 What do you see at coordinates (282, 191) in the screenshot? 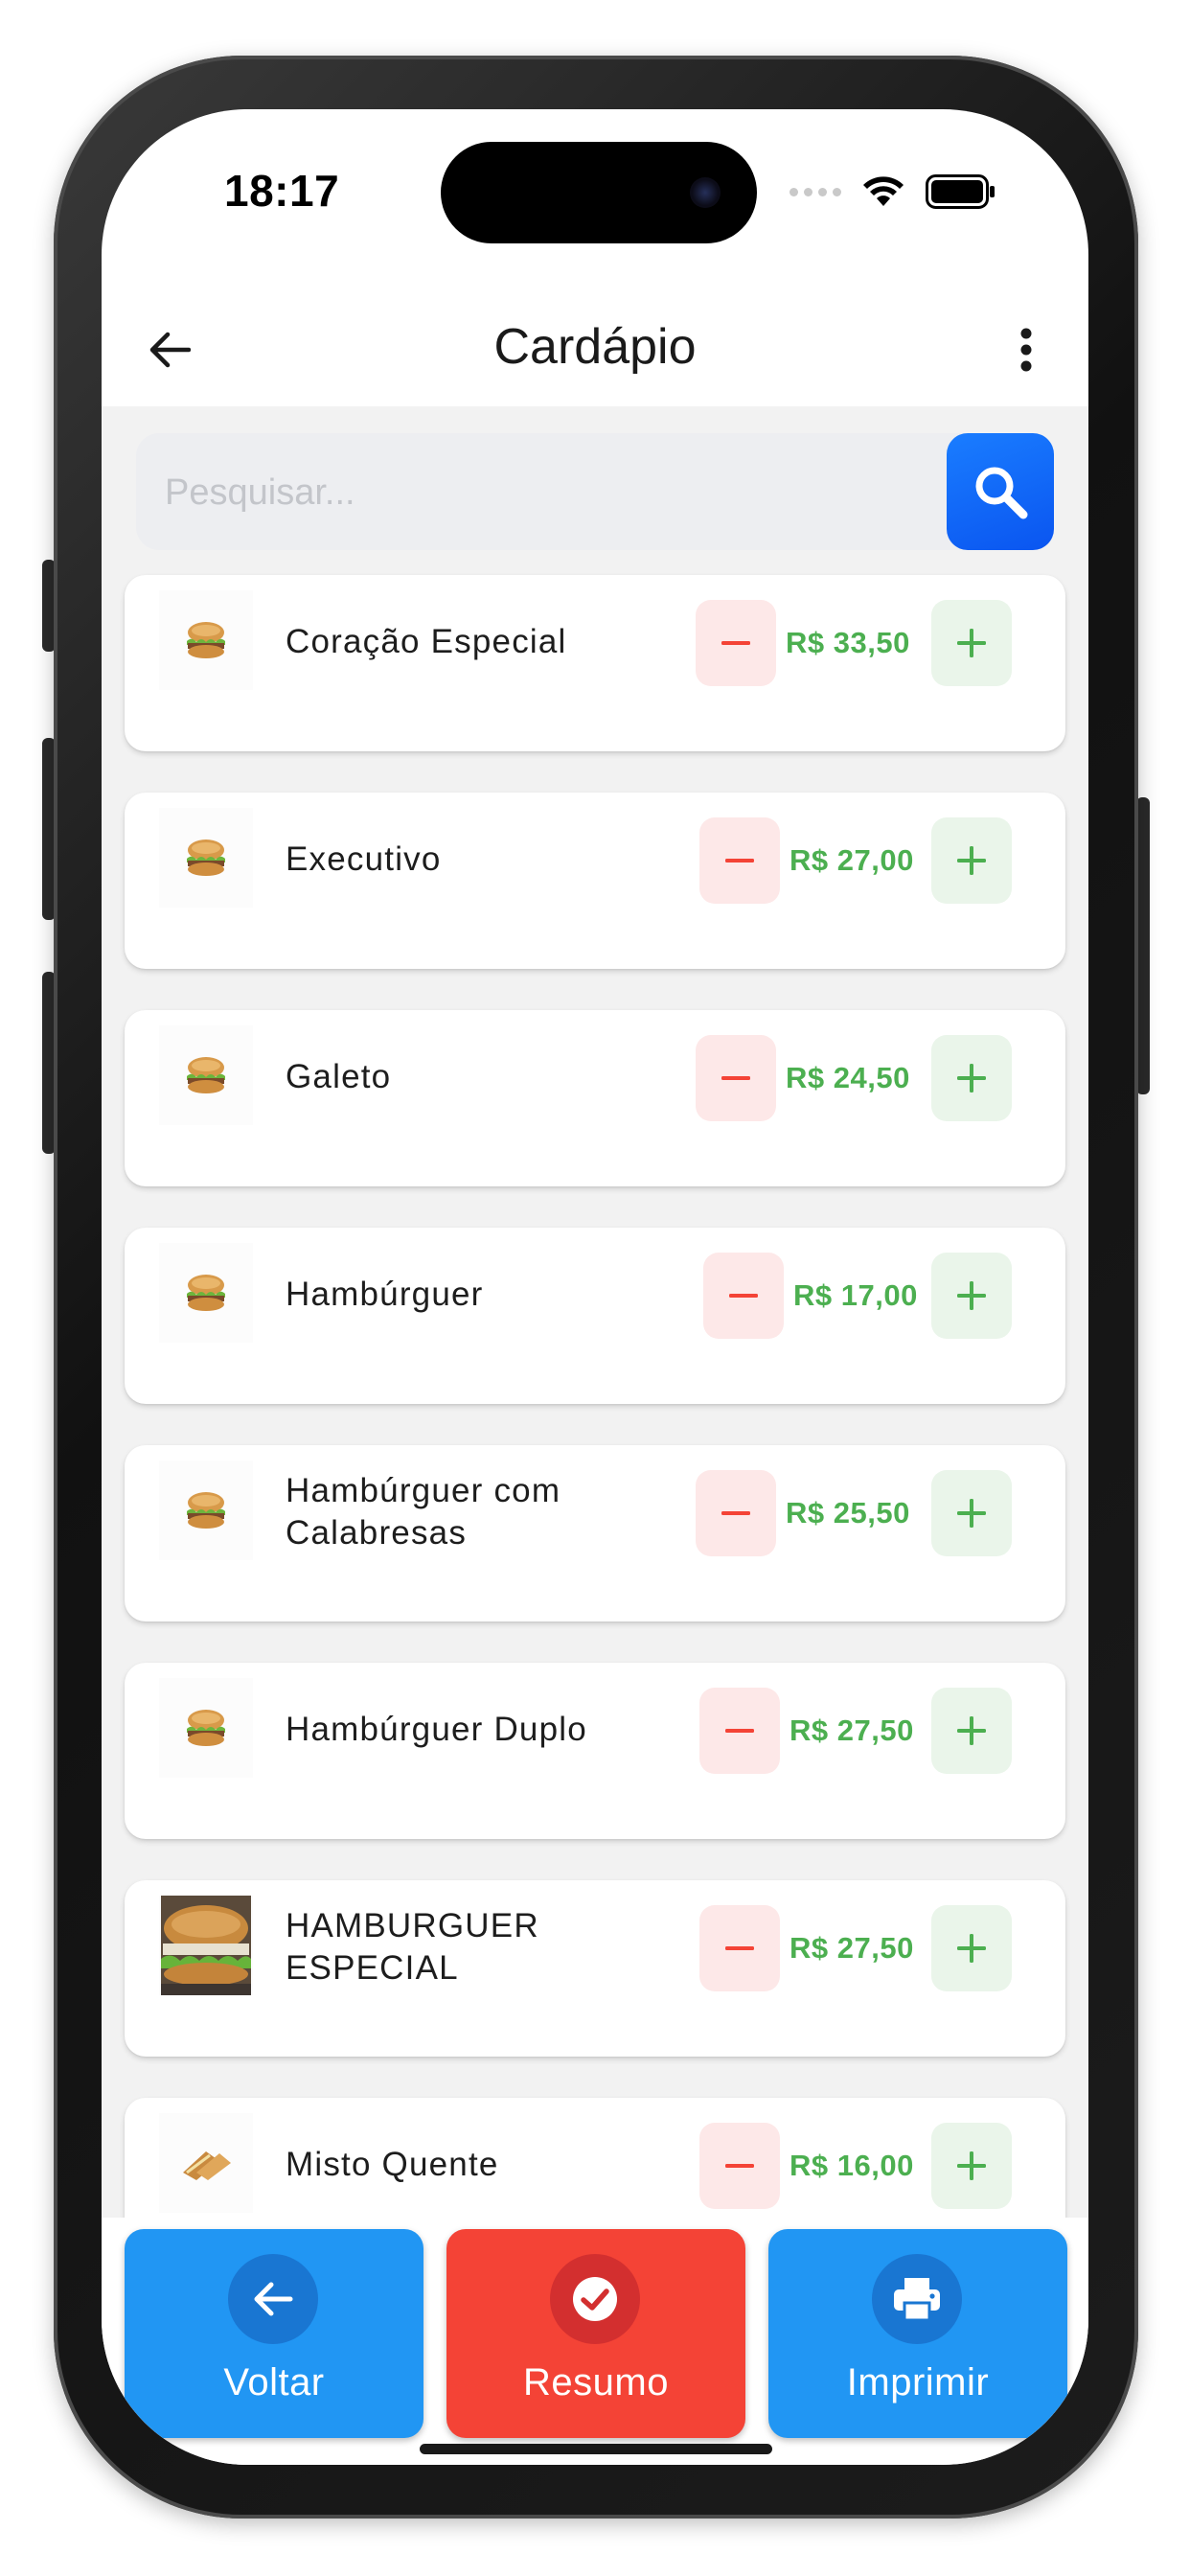
I see `status-time: 18:17` at bounding box center [282, 191].